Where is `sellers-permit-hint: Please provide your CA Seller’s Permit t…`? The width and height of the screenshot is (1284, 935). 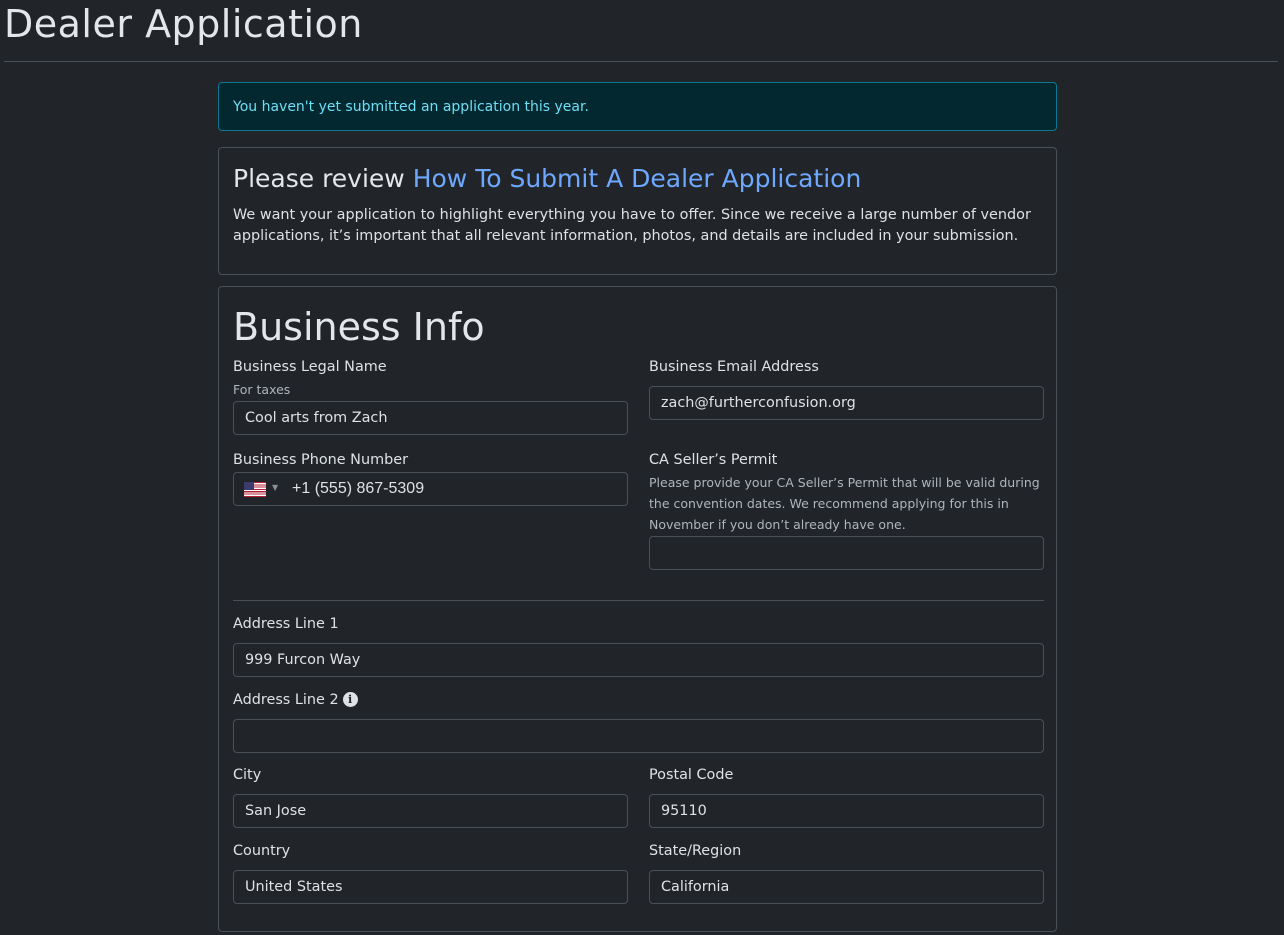 sellers-permit-hint: Please provide your CA Seller’s Permit t… is located at coordinates (844, 503).